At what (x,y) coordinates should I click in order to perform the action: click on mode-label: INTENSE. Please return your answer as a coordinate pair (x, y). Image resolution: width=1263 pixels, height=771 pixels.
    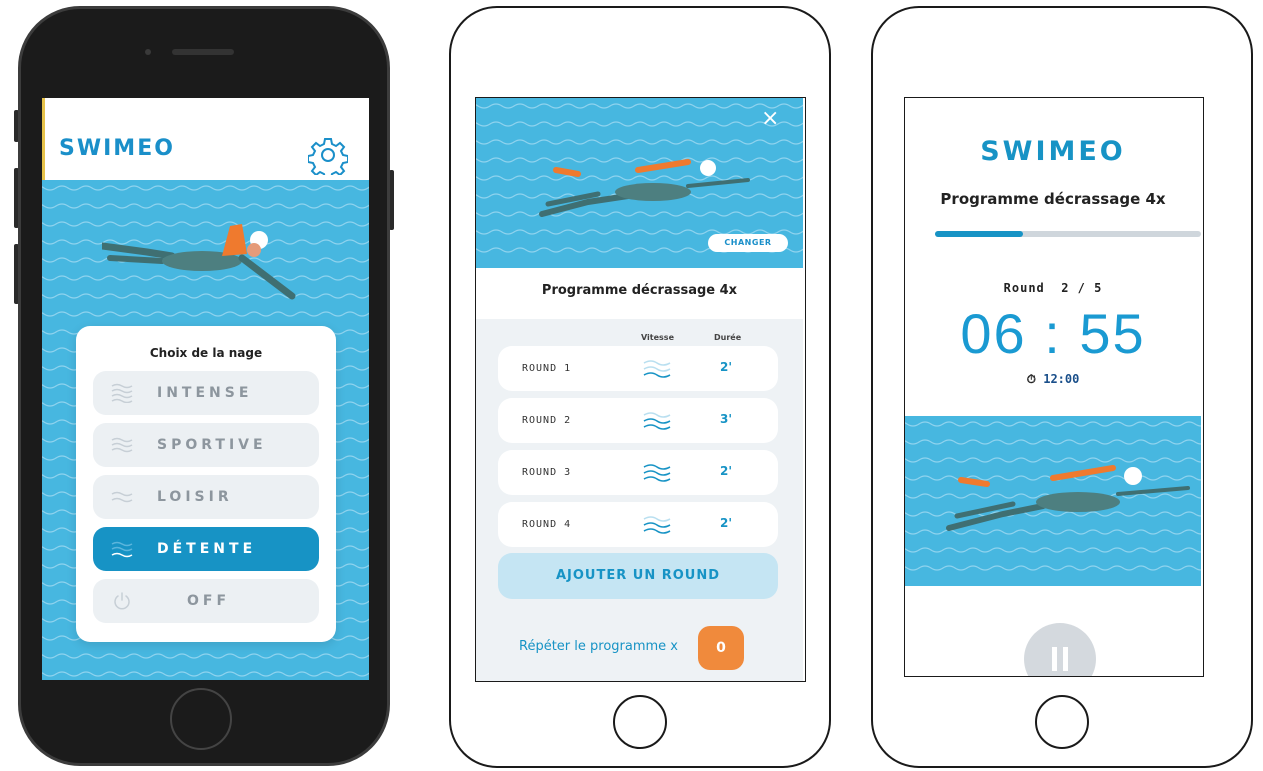
    Looking at the image, I should click on (205, 393).